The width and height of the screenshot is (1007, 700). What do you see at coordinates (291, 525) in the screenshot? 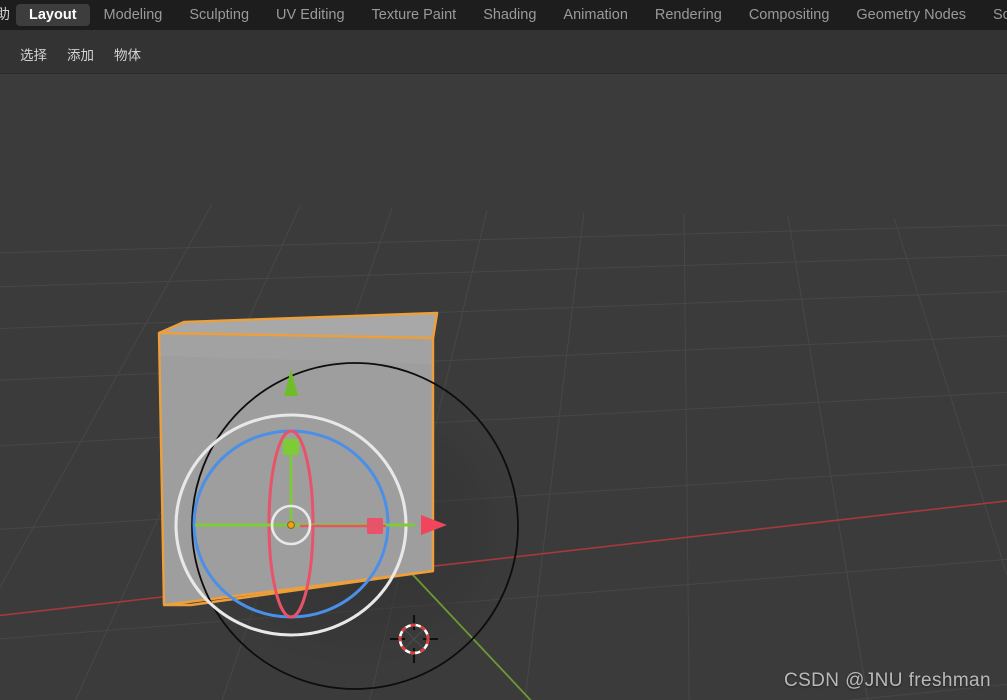
I see `gizmo-center-dot` at bounding box center [291, 525].